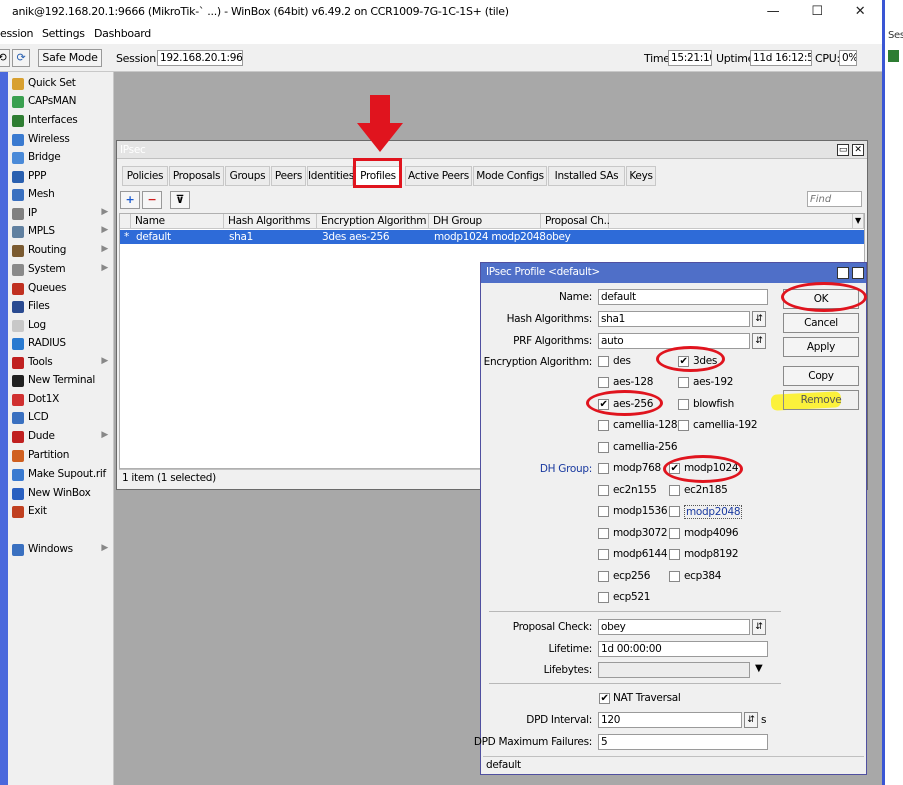 Image resolution: width=903 pixels, height=785 pixels. I want to click on blowfish-checkbox, so click(683, 404).